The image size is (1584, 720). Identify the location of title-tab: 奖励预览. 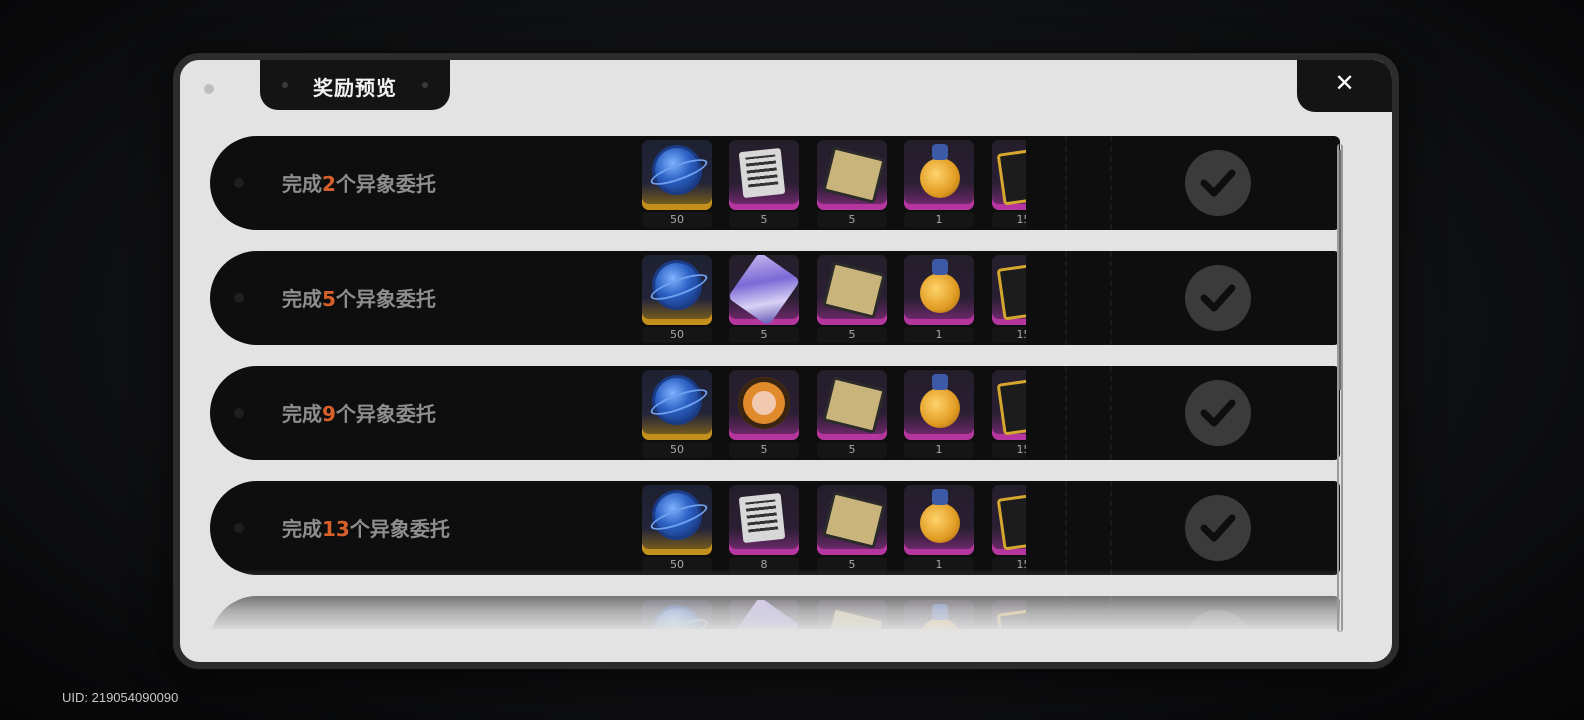
(355, 85).